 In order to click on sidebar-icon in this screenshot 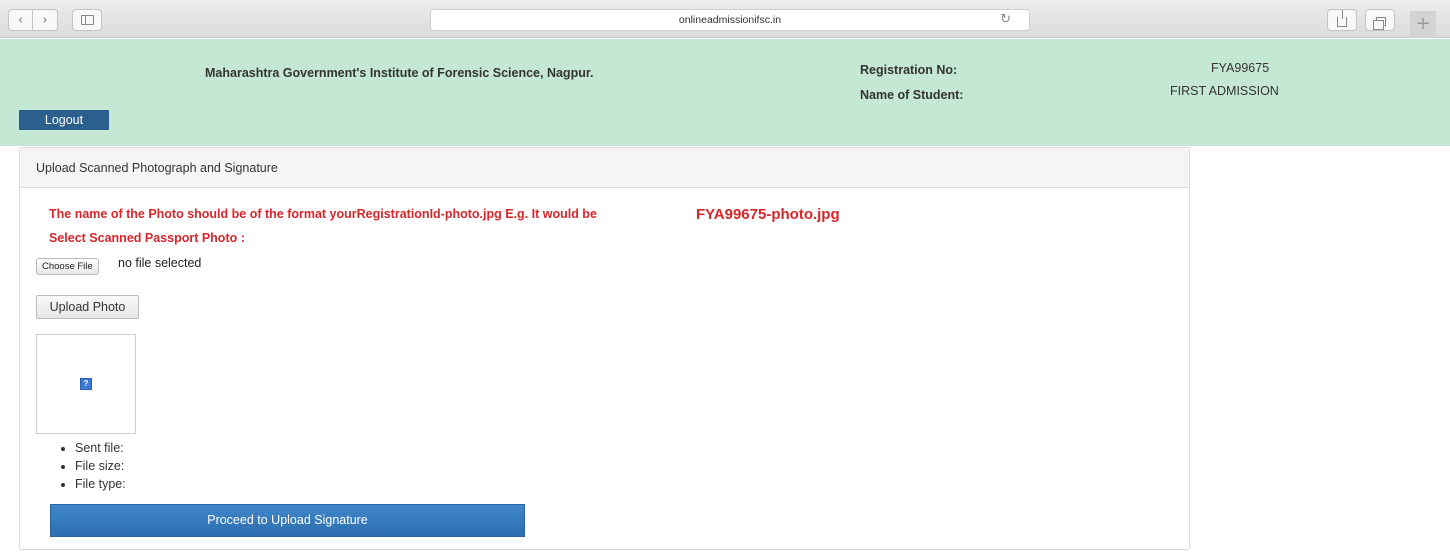, I will do `click(87, 20)`.